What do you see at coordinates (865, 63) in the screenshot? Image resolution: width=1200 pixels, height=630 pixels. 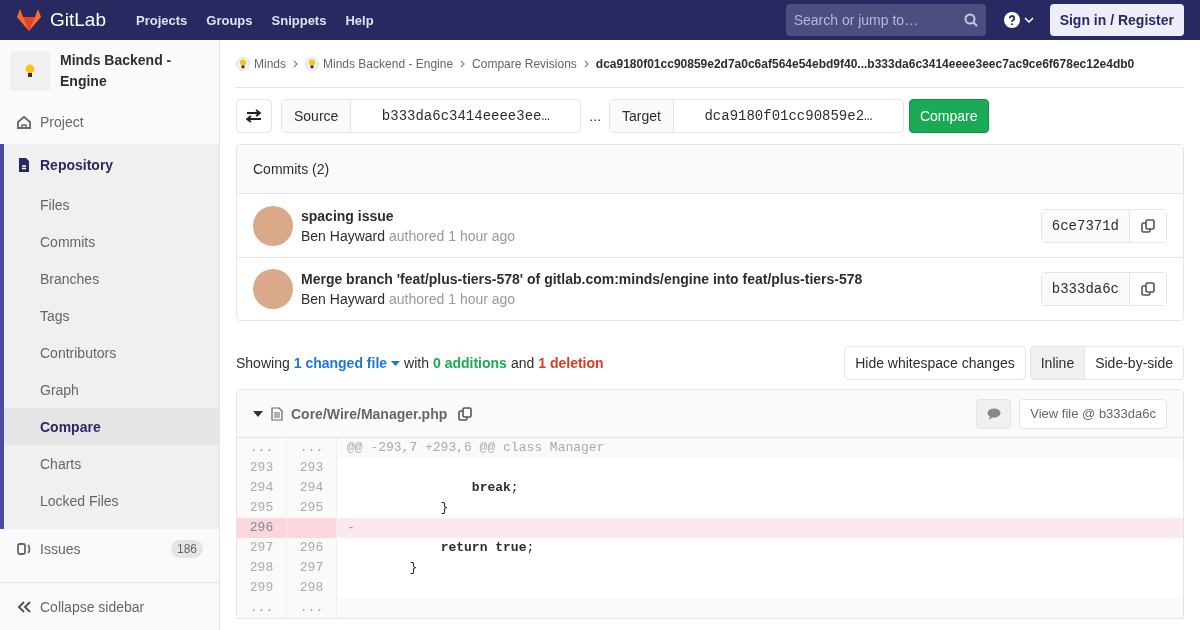 I see `breadcrumb-link: dca9180f01cc90859e2d7a0c6af564e54ebd9f40...b333da6c3414eeee3eec7ac9ce6f678ec12e4db0` at bounding box center [865, 63].